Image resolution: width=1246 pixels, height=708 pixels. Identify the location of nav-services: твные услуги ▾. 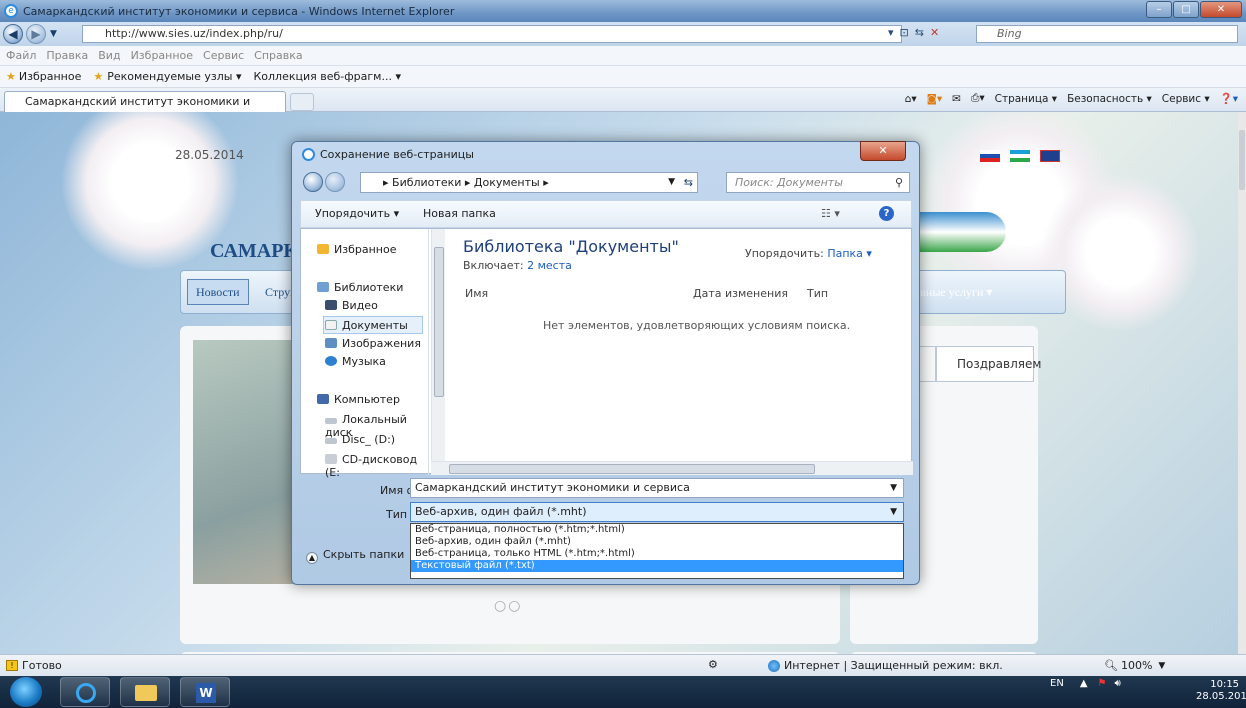
(953, 292).